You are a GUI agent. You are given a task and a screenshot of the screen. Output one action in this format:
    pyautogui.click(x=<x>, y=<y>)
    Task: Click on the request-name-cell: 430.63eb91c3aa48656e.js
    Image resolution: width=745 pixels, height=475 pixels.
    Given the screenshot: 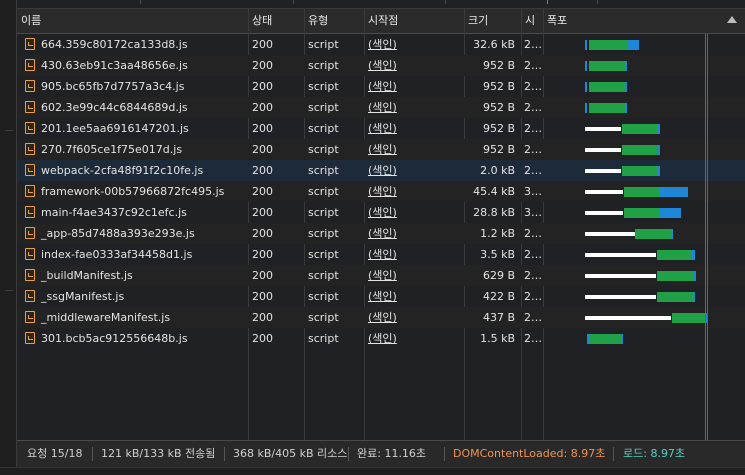 What is the action you would take?
    pyautogui.click(x=132, y=65)
    